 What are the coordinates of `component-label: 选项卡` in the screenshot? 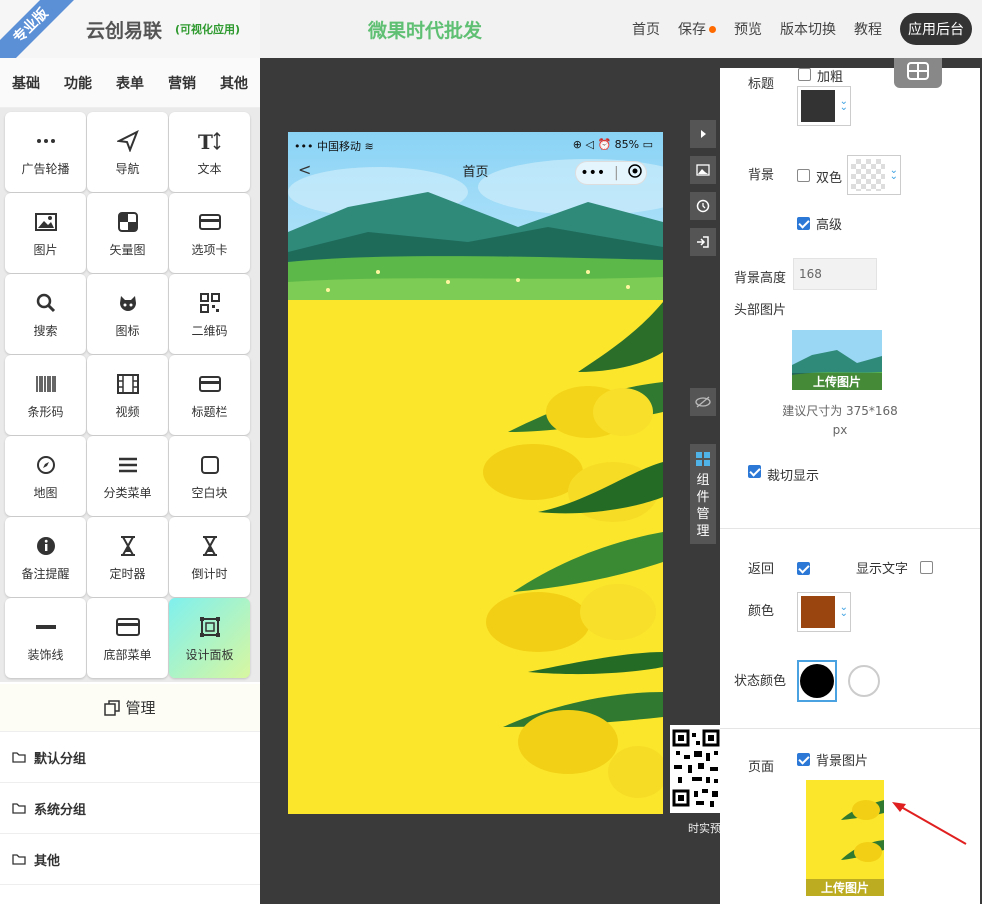 It's located at (209, 249).